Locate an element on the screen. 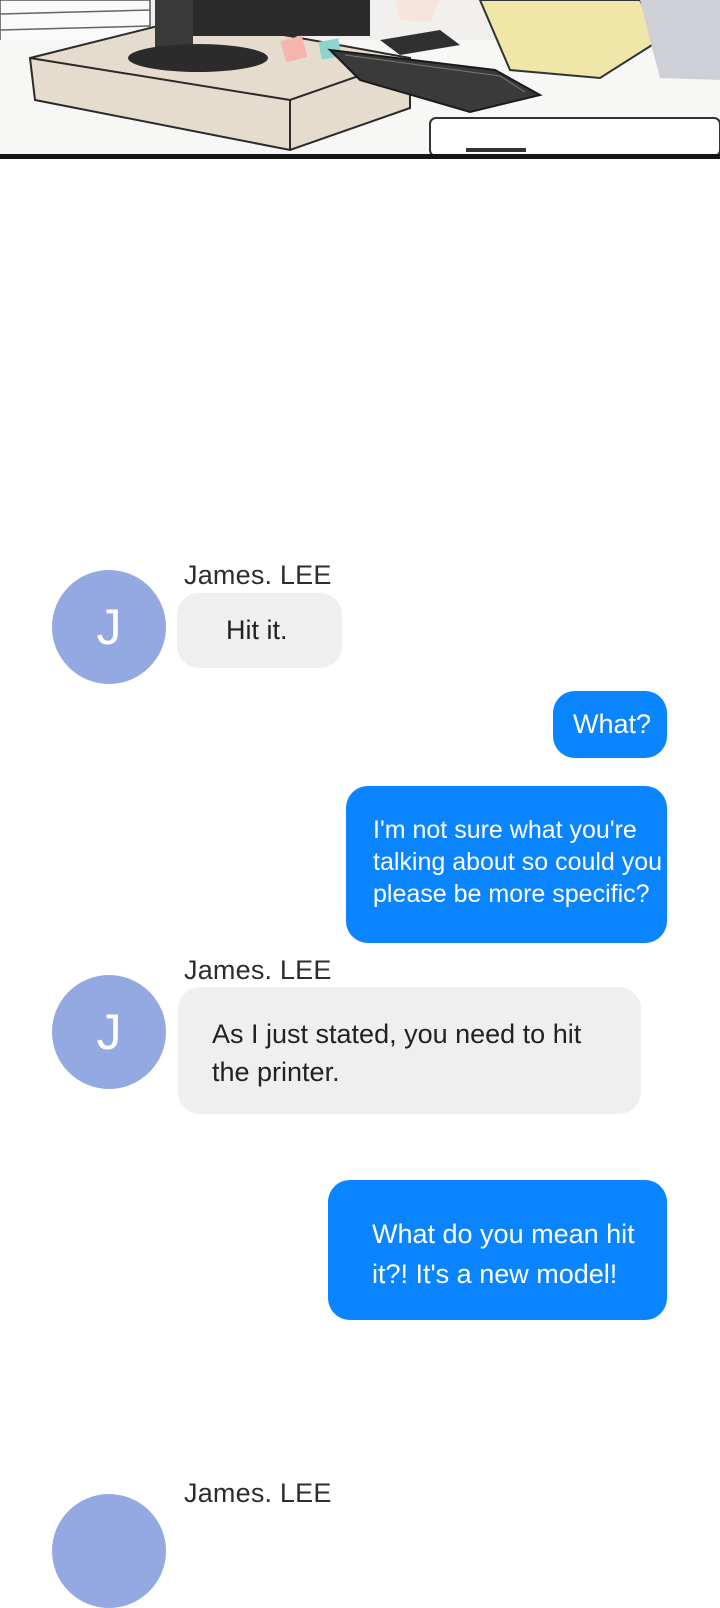 The width and height of the screenshot is (720, 1608). incoming-message-bubble: Hit it. is located at coordinates (259, 630).